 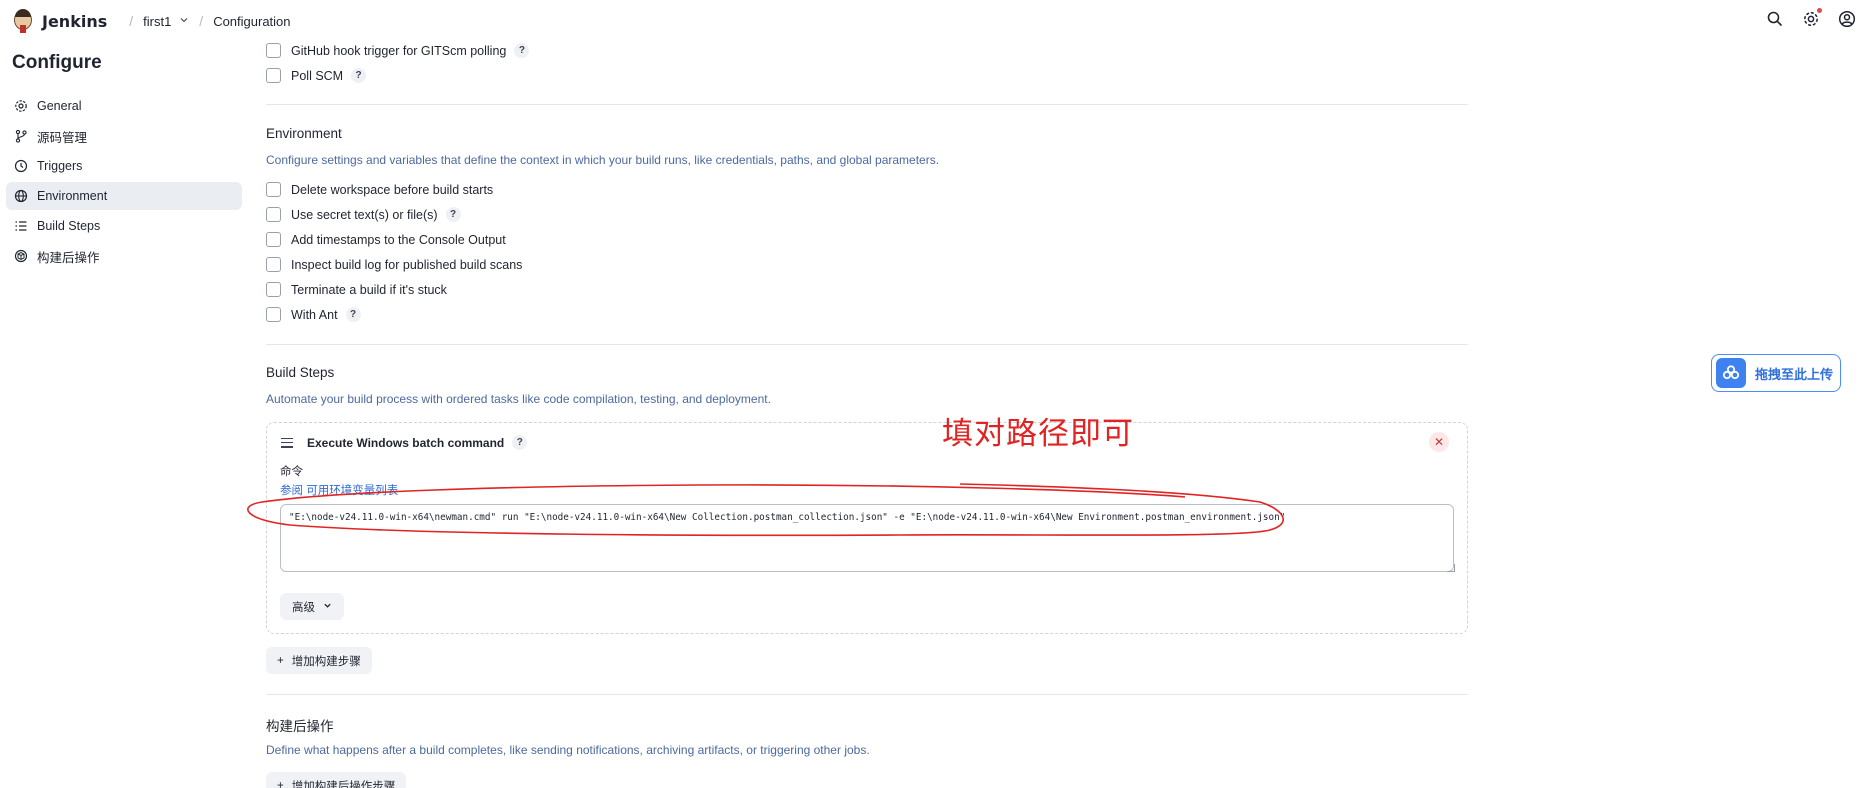 I want to click on build-step-header: Execute Windows batch command ?, so click(x=404, y=442).